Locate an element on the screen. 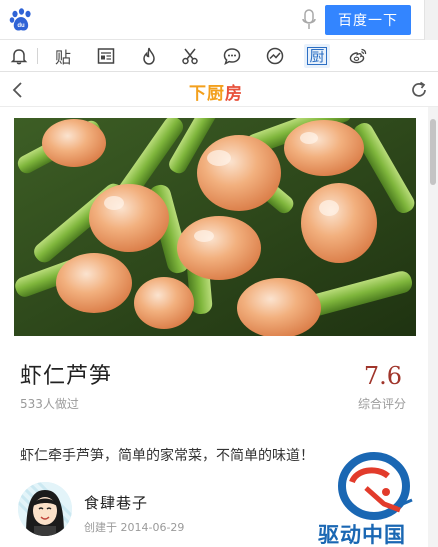  weibo-icon is located at coordinates (358, 56).